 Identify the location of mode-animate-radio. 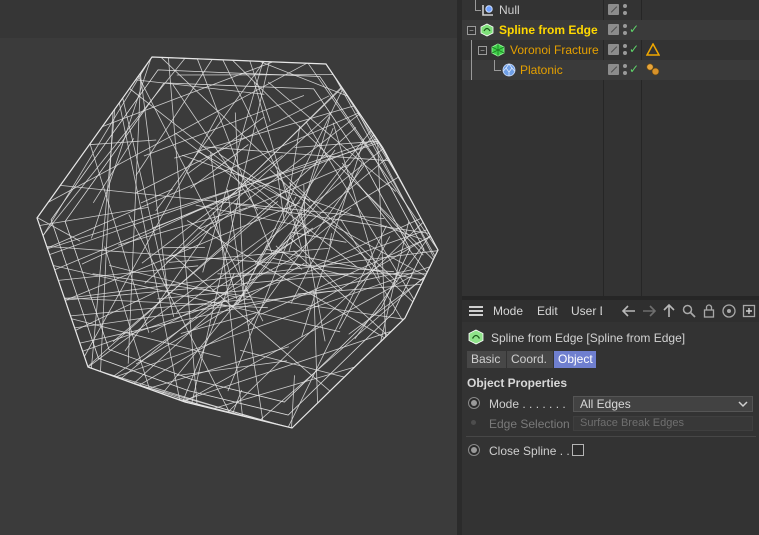
(474, 403).